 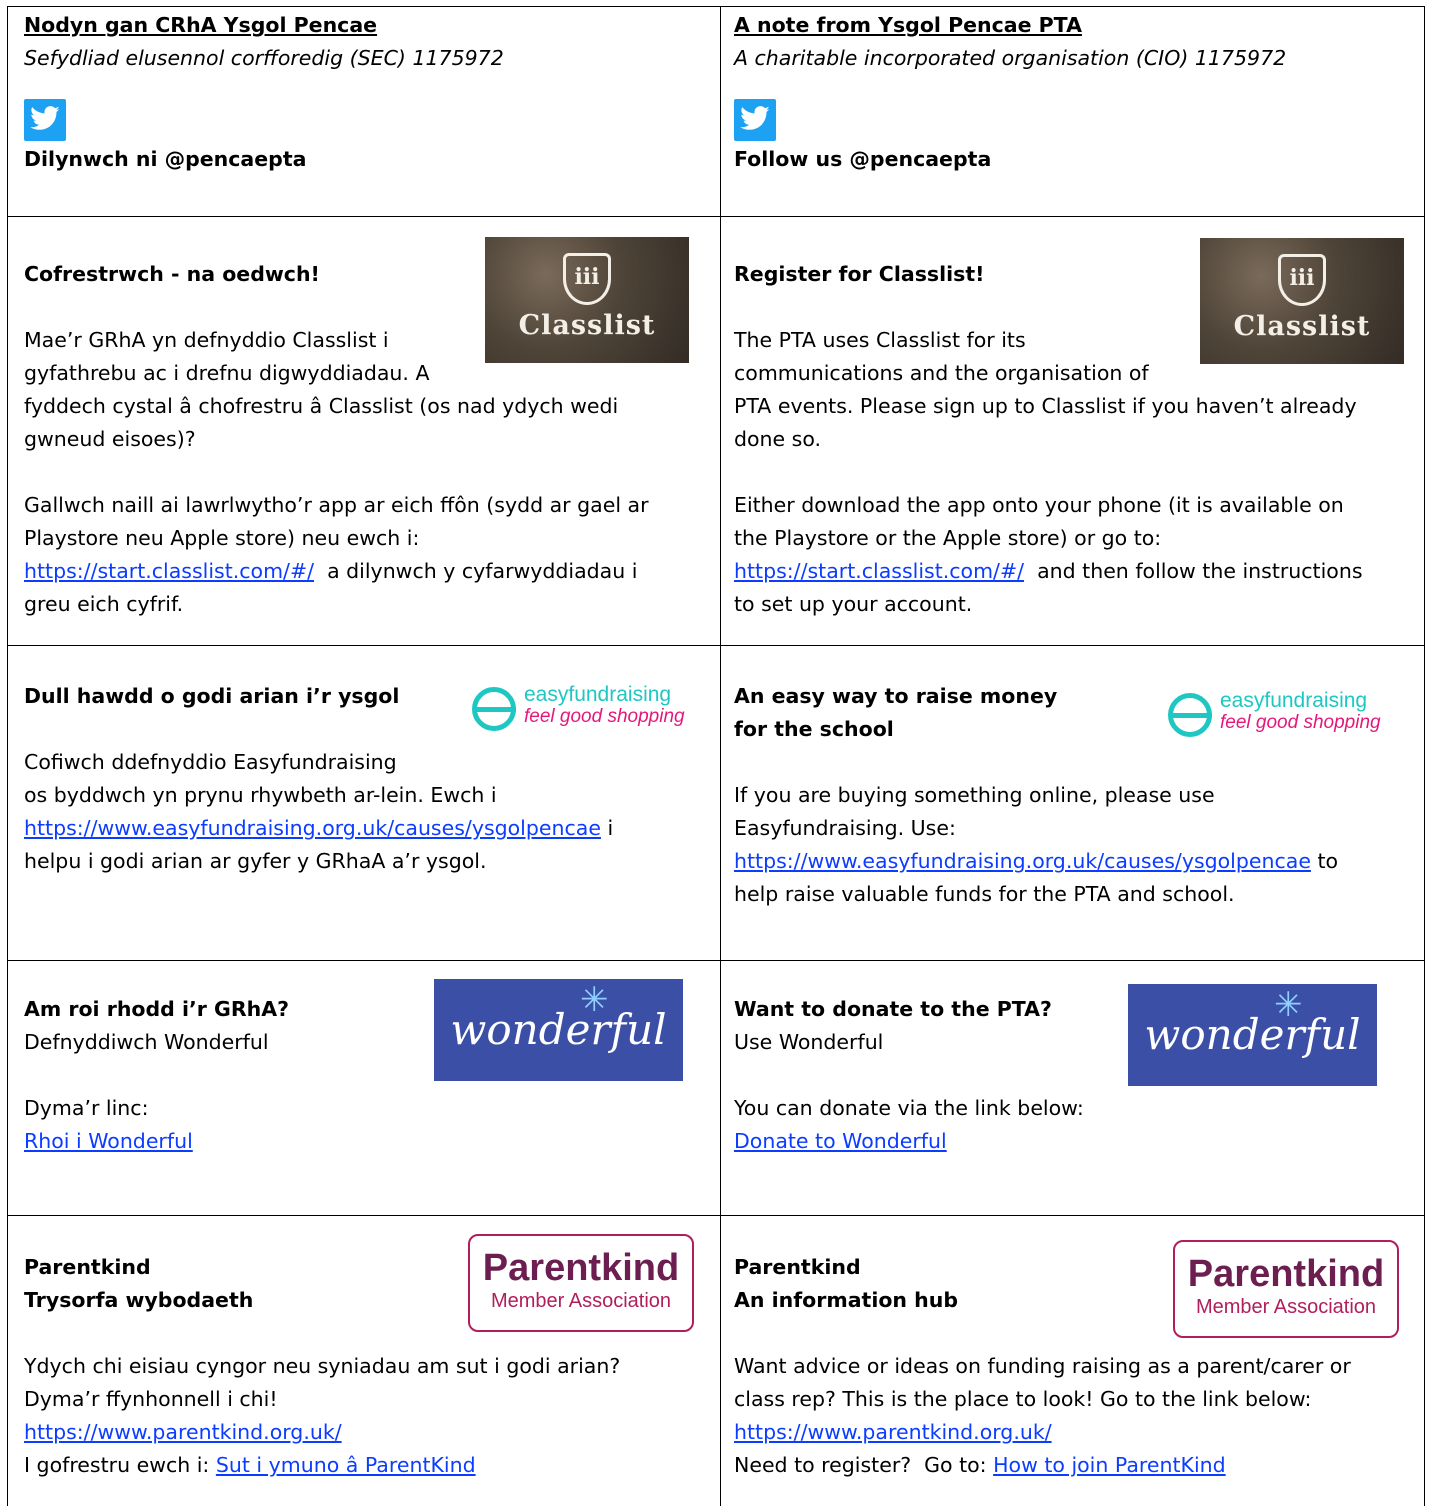 What do you see at coordinates (7, 756) in the screenshot?
I see `table-border-left` at bounding box center [7, 756].